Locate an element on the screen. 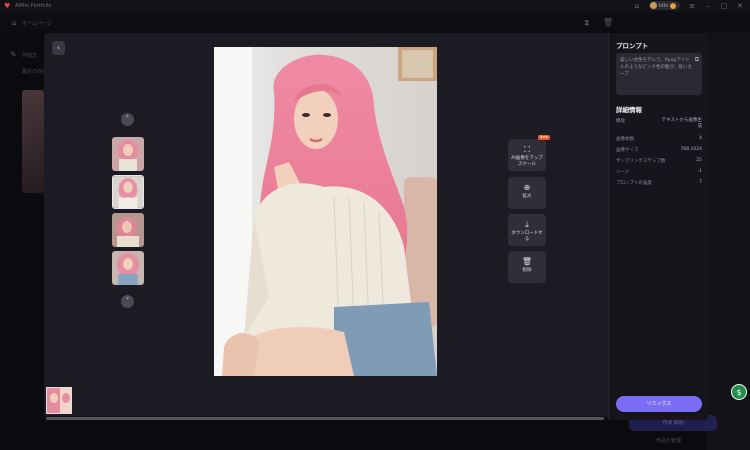 This screenshot has width=750, height=450. detail-label: 画像サイズ is located at coordinates (627, 150).